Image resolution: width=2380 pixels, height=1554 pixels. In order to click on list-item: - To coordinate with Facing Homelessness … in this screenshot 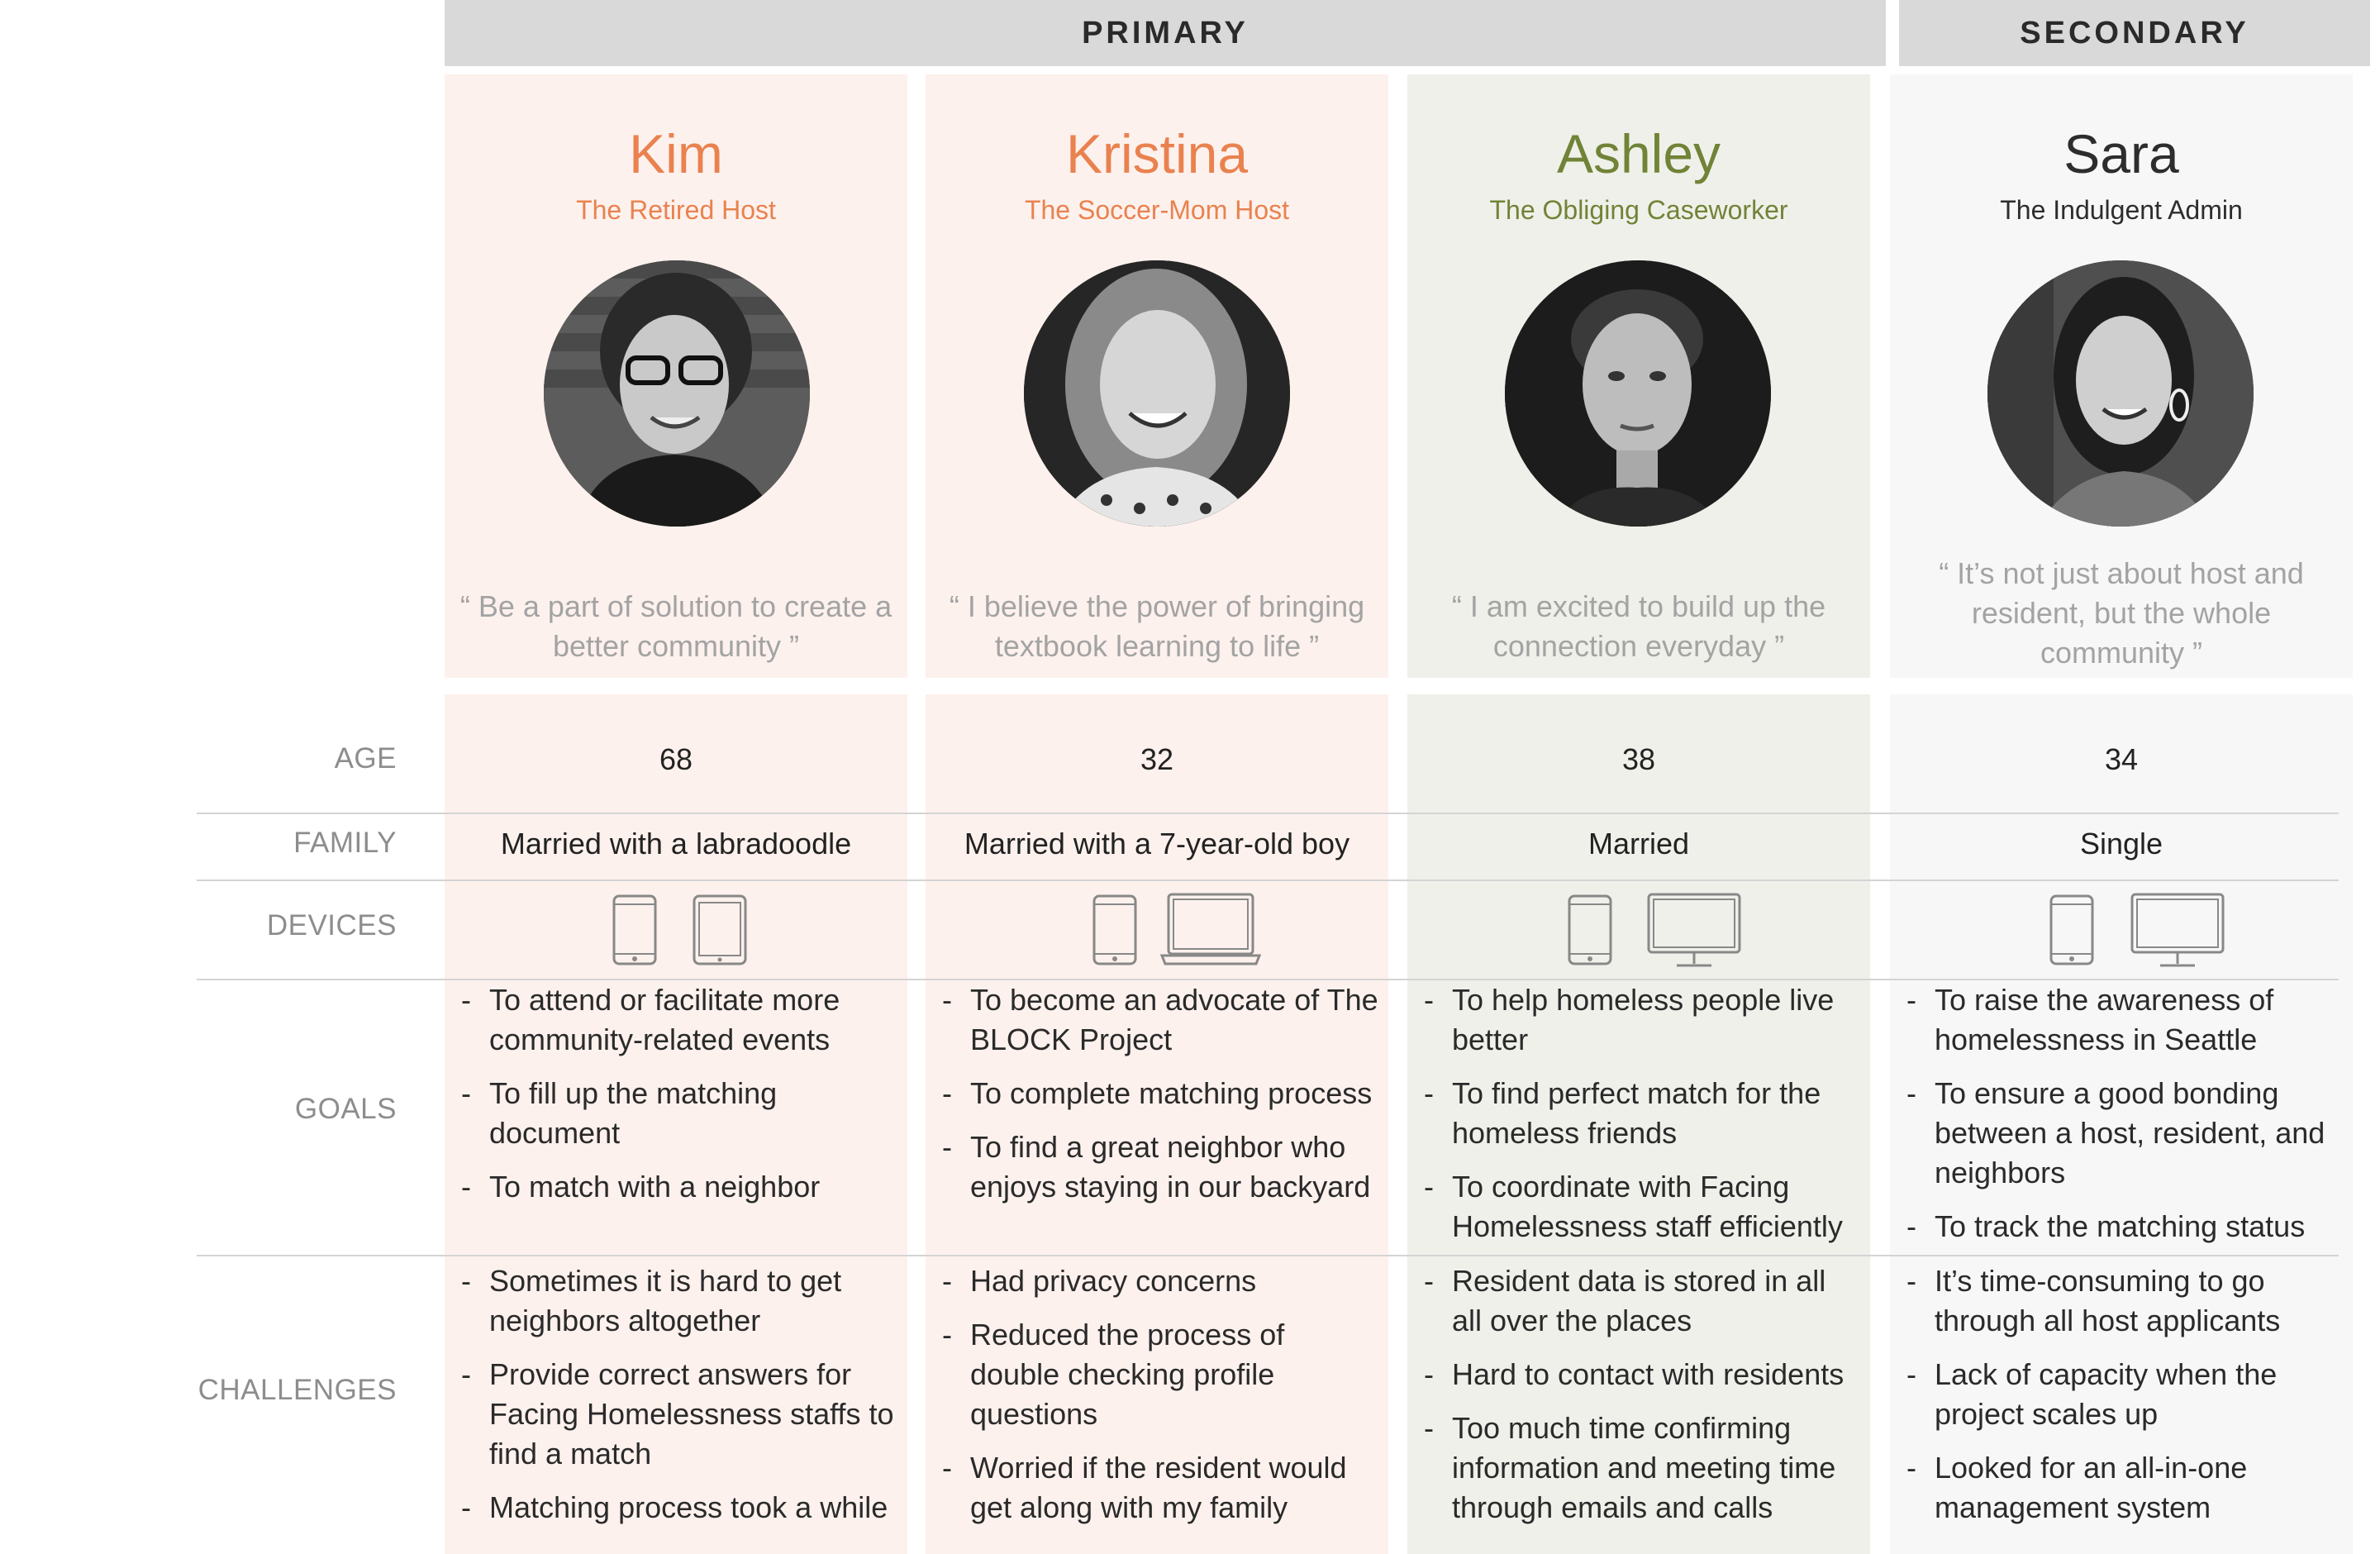, I will do `click(1633, 1206)`.